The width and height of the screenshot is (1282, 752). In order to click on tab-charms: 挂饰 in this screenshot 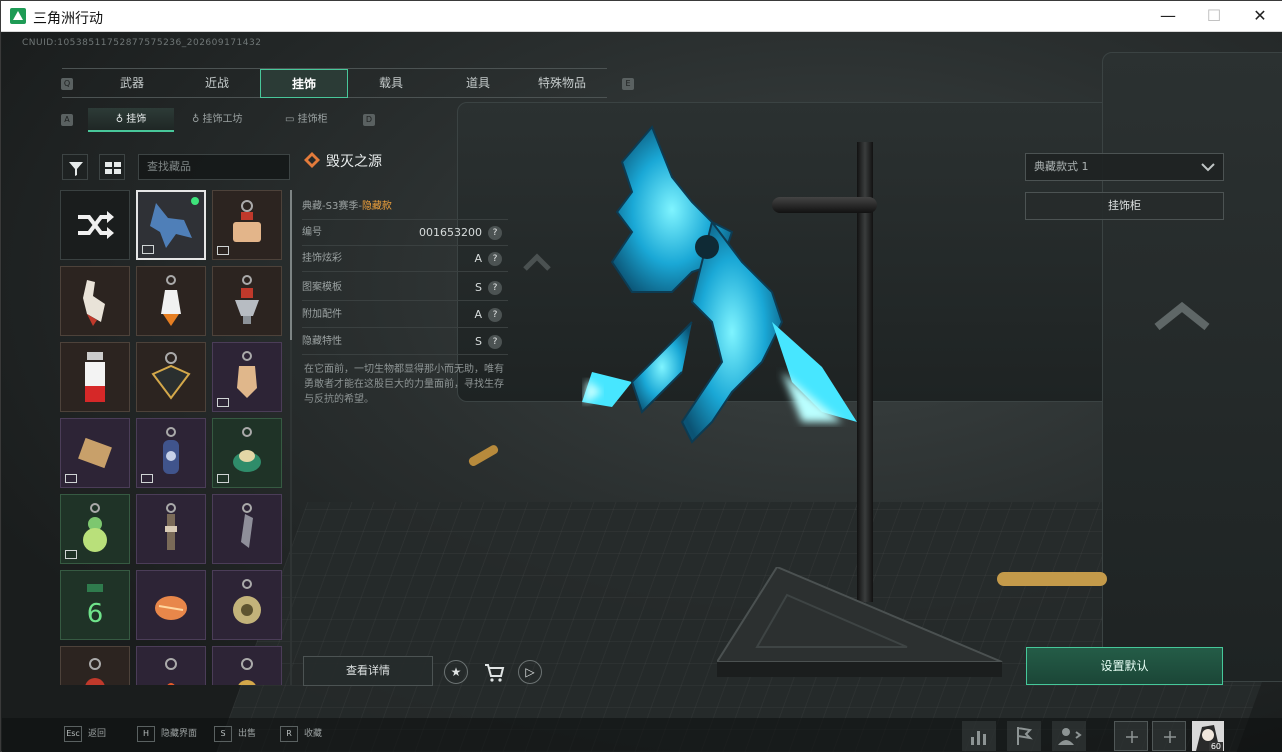, I will do `click(304, 83)`.